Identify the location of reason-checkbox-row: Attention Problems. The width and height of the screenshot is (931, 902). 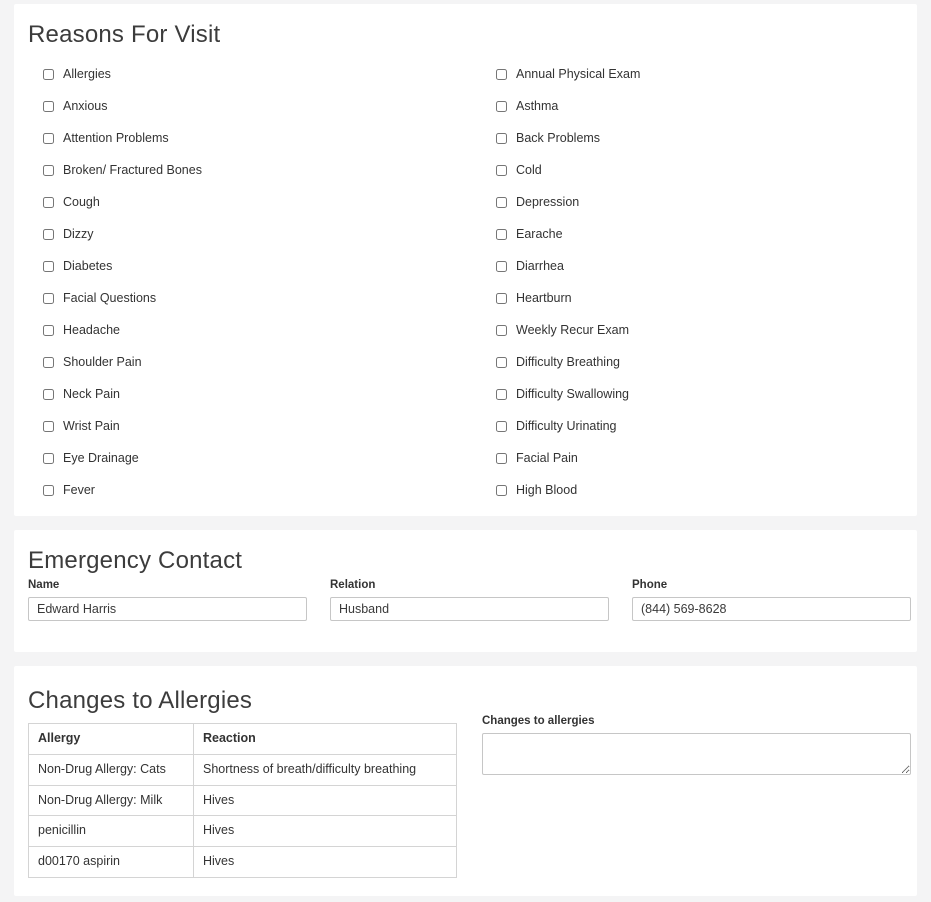
(254, 138).